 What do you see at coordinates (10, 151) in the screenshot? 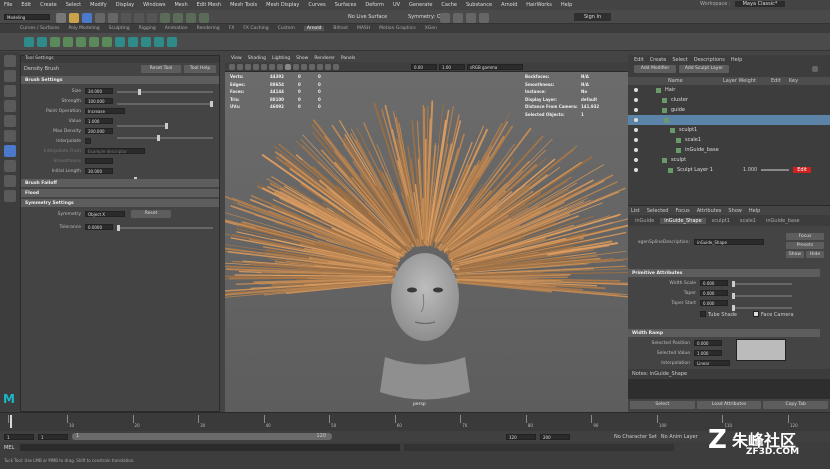
I see `last-tool-icon` at bounding box center [10, 151].